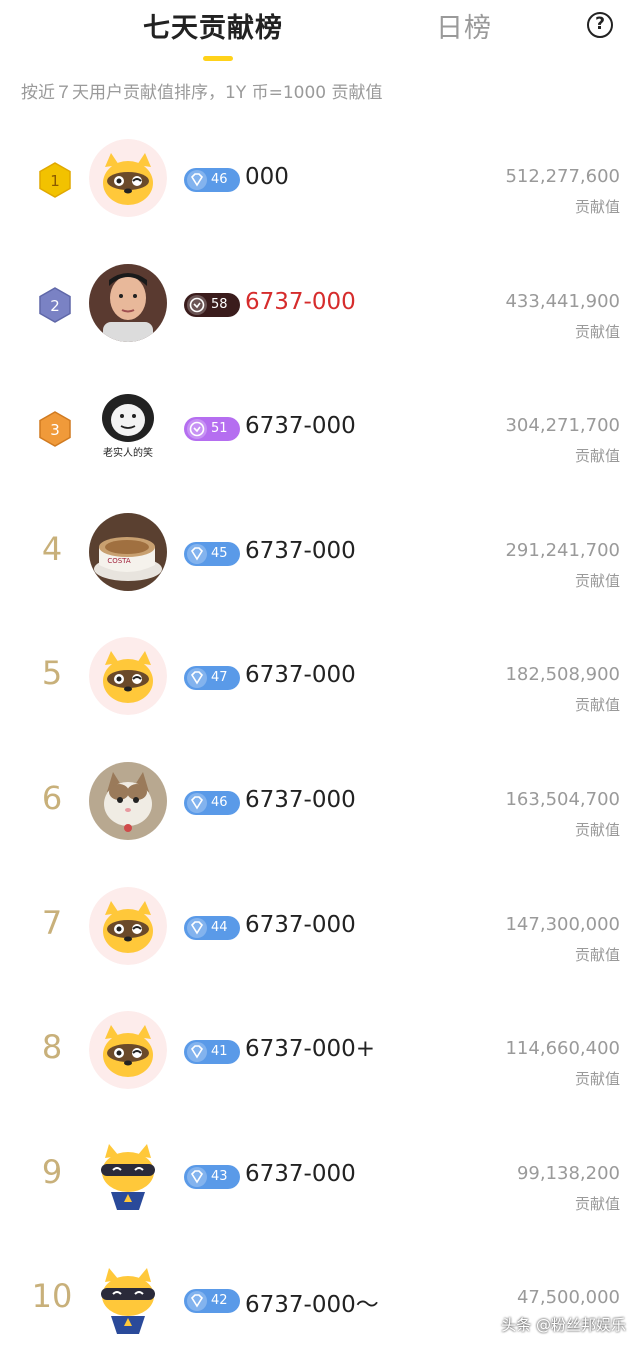 This screenshot has width=640, height=1362. What do you see at coordinates (52, 673) in the screenshot?
I see `rank-number: 5` at bounding box center [52, 673].